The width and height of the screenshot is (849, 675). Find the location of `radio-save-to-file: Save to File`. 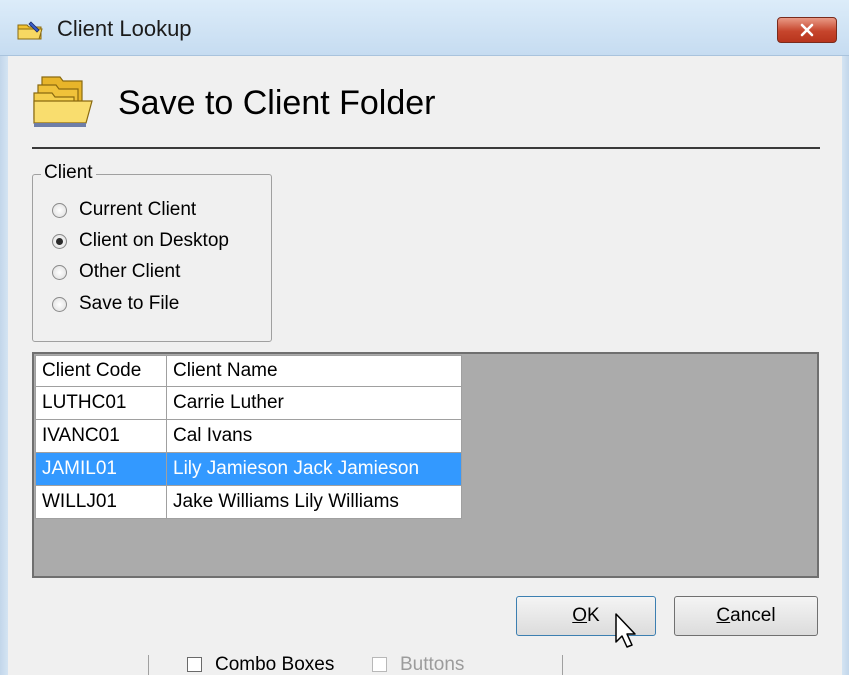

radio-save-to-file: Save to File is located at coordinates (115, 304).